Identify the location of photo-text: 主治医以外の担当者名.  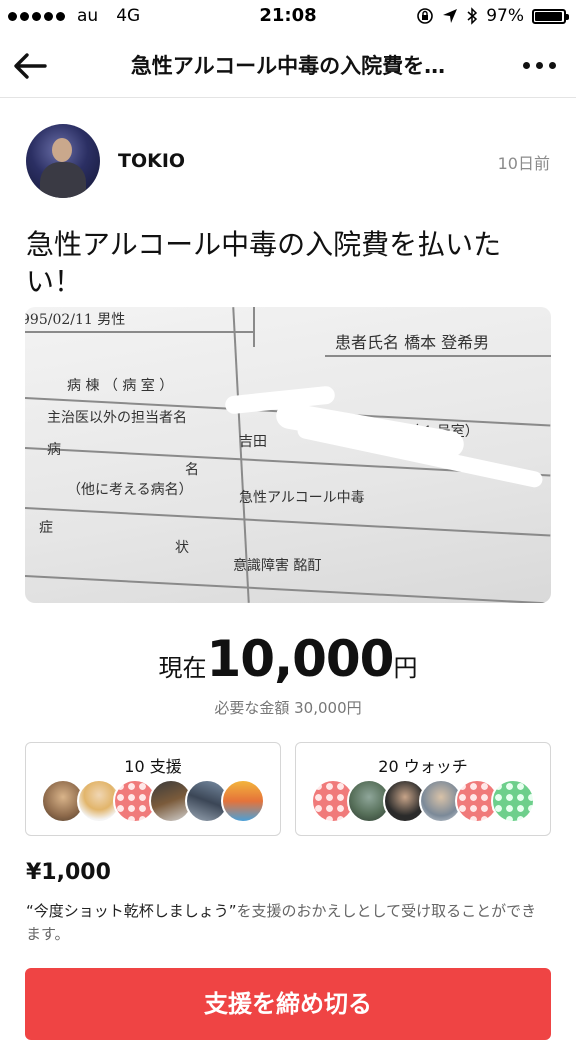
(117, 418).